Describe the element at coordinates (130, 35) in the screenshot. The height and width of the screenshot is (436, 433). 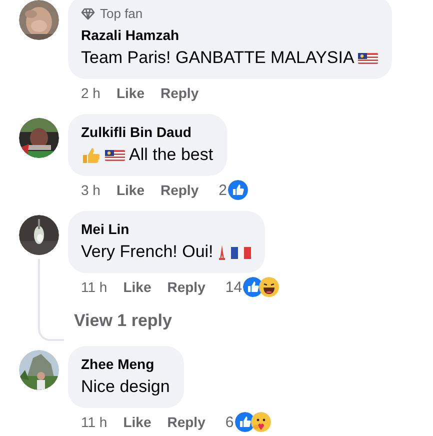
I see `author-name: Razali Hamzah` at that location.